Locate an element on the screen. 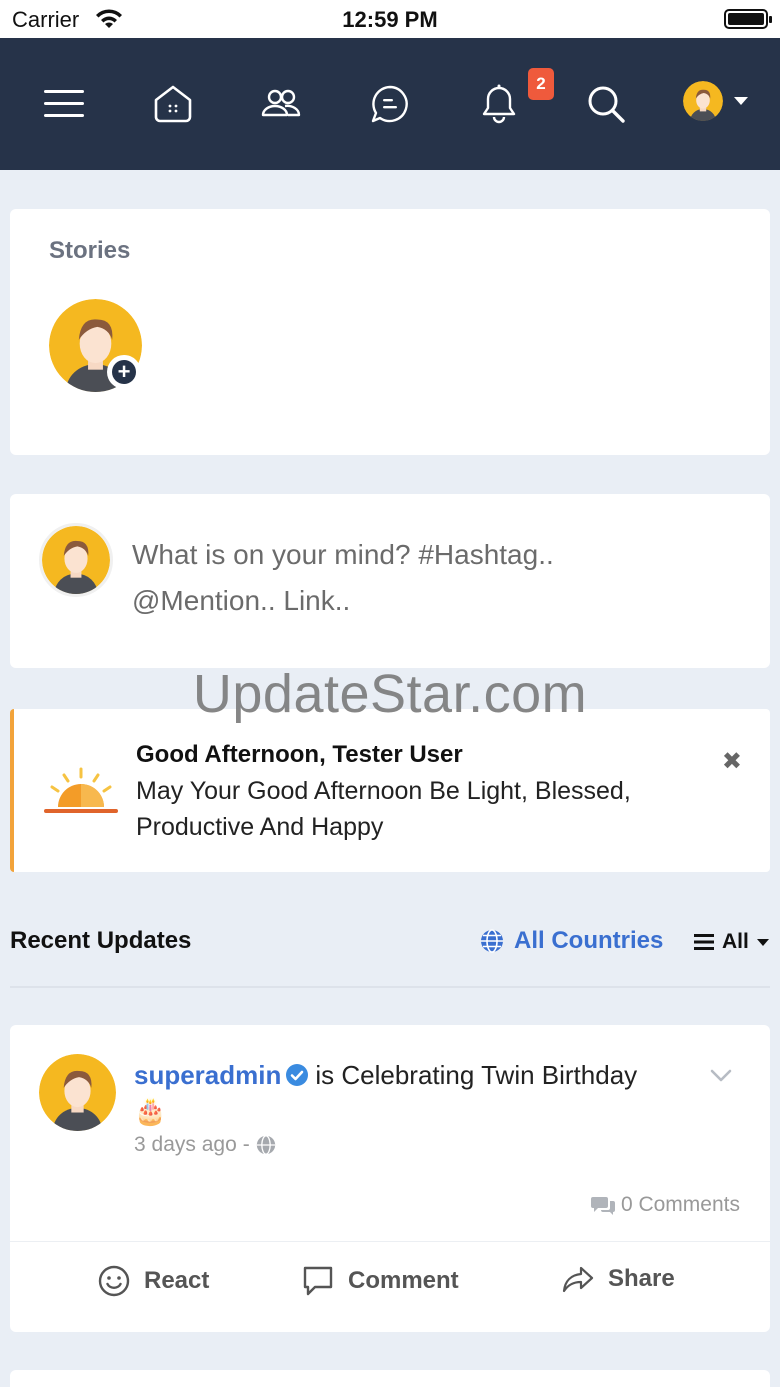  country-filter: All Countries is located at coordinates (571, 941).